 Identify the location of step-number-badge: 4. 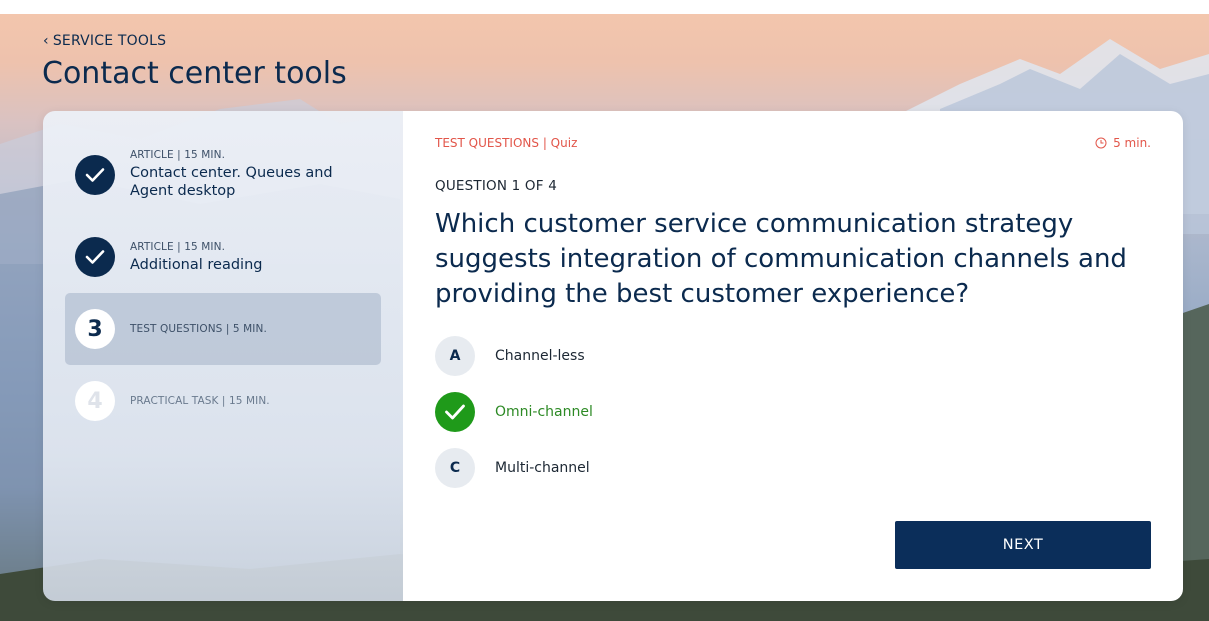
(95, 401).